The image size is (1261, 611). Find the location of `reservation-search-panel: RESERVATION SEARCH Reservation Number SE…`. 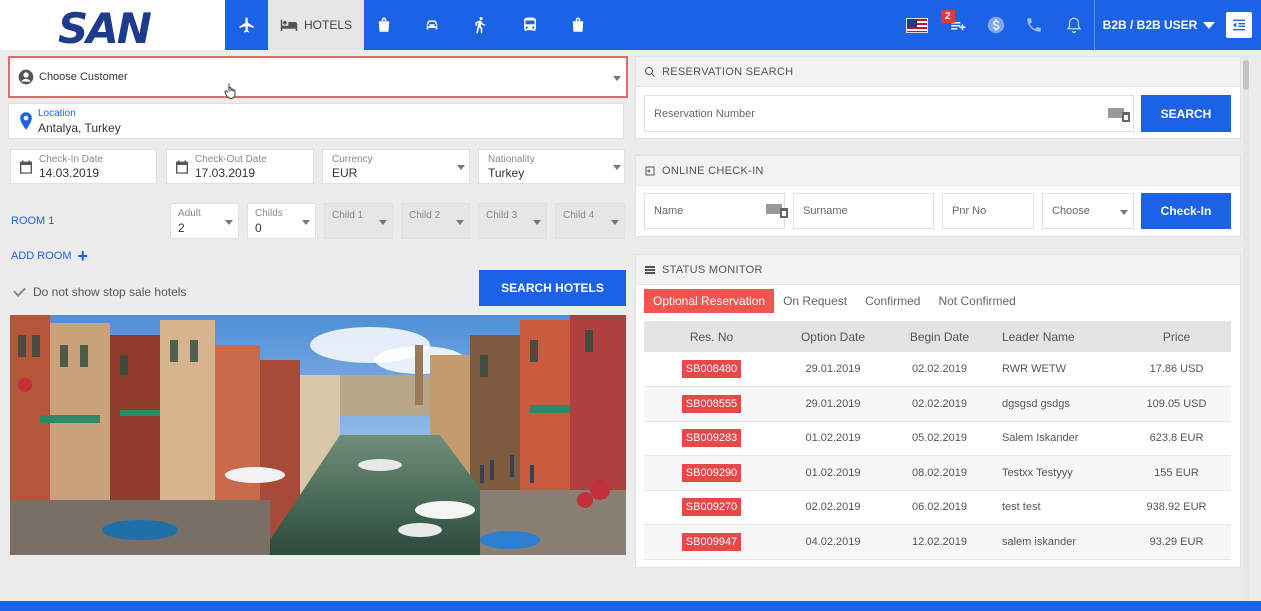

reservation-search-panel: RESERVATION SEARCH Reservation Number SE… is located at coordinates (938, 97).